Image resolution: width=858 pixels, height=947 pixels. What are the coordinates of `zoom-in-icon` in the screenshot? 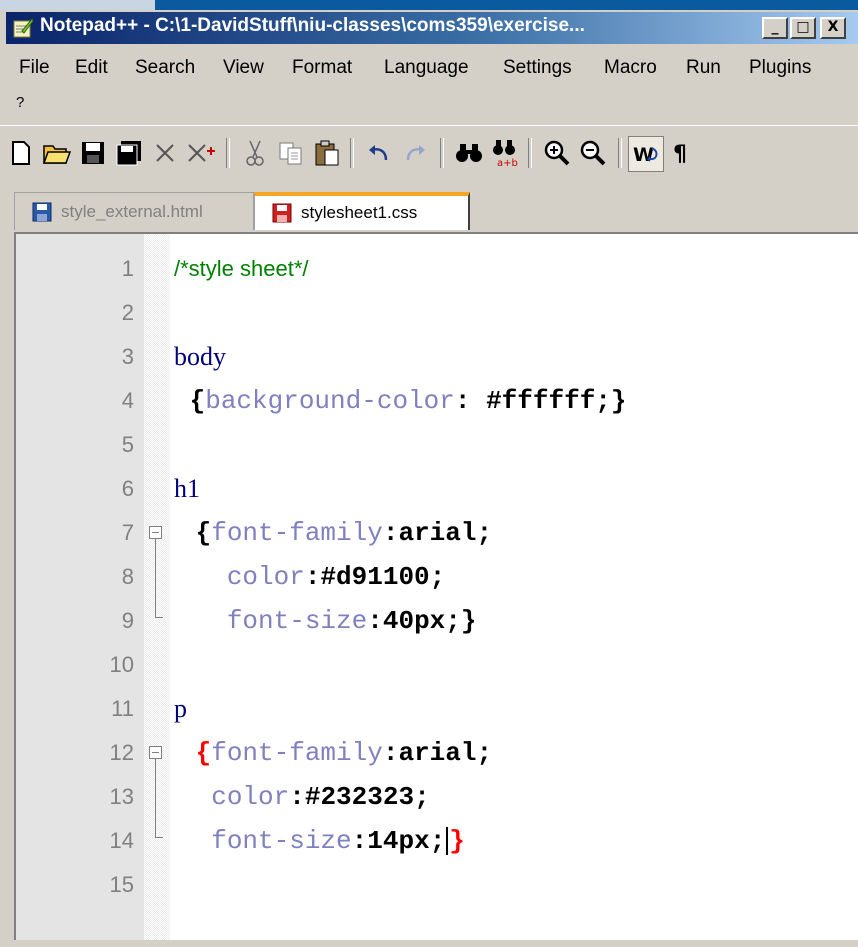 It's located at (557, 153).